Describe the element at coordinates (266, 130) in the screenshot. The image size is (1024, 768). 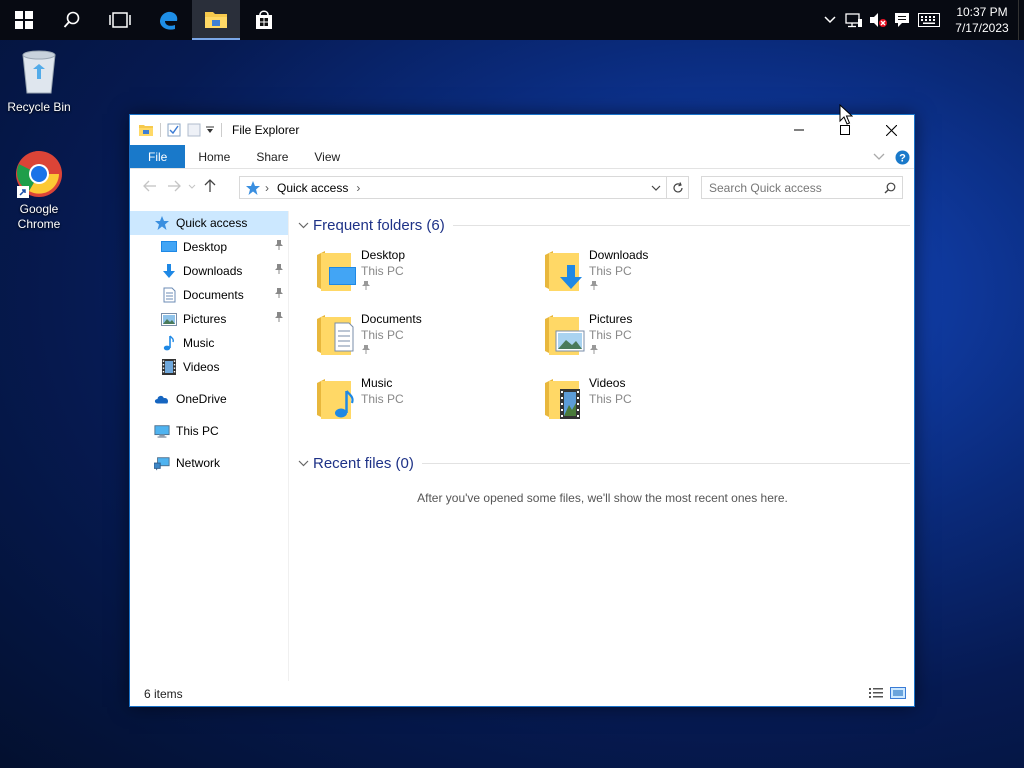
I see `window-title: File Explorer` at that location.